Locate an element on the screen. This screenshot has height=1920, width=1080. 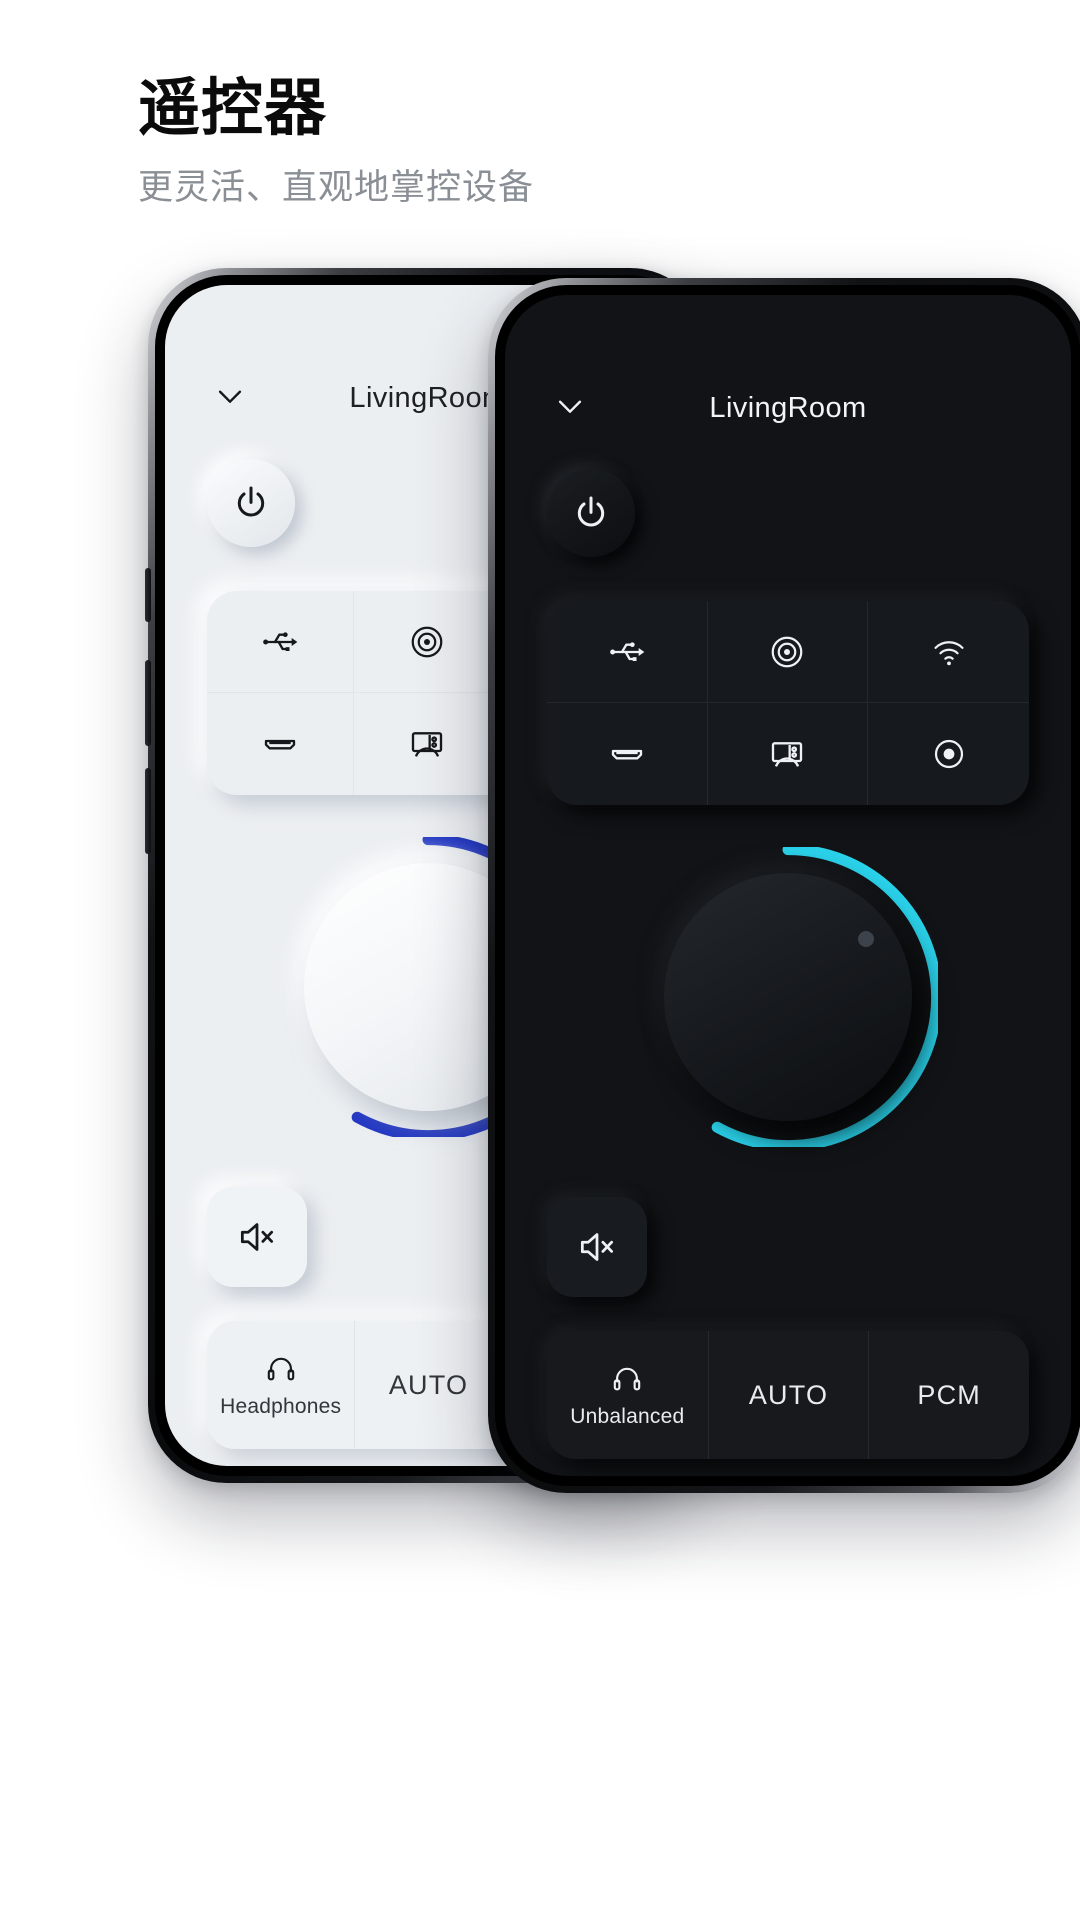
volume-knob-area is located at coordinates (788, 1004).